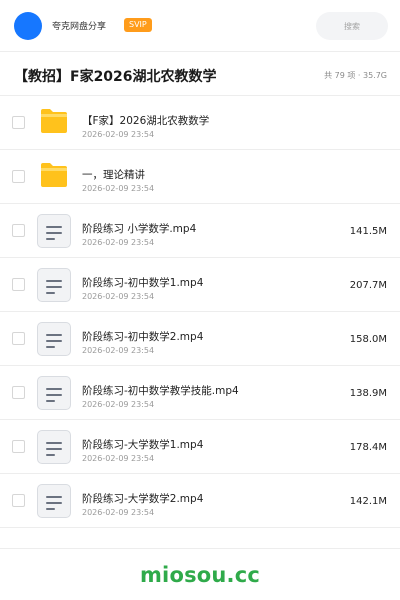  I want to click on list-item: 阶段练习 小学数学.mp4 2026-02-09 23:54 141.5M, so click(200, 231).